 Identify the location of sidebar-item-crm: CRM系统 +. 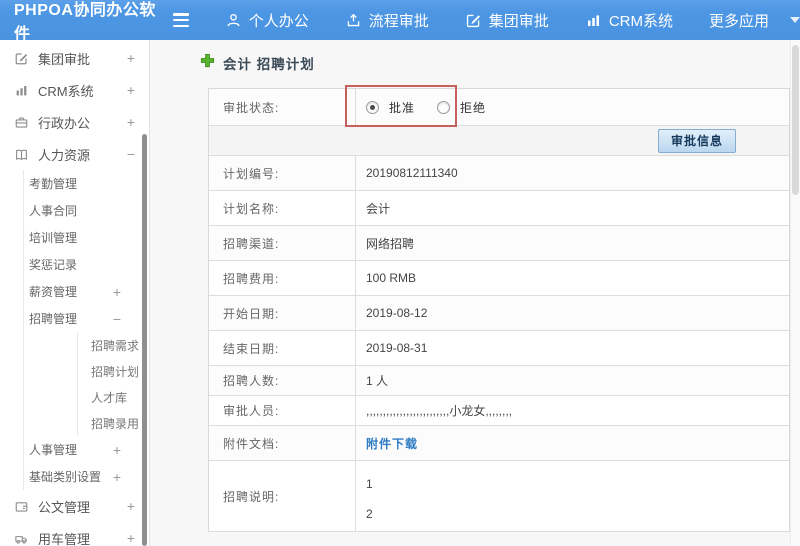
(74, 90).